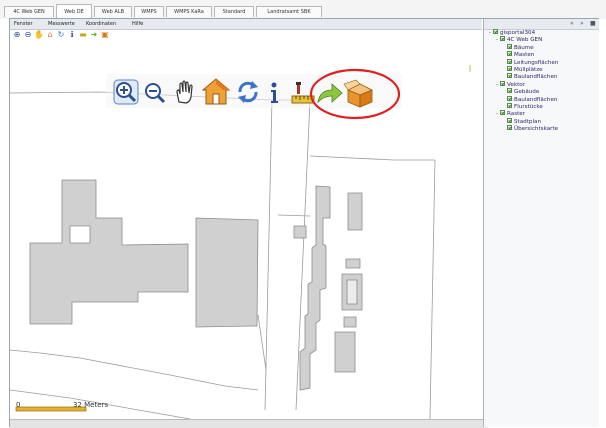 This screenshot has height=428, width=606. What do you see at coordinates (527, 121) in the screenshot?
I see `layer-label: Stadtplan` at bounding box center [527, 121].